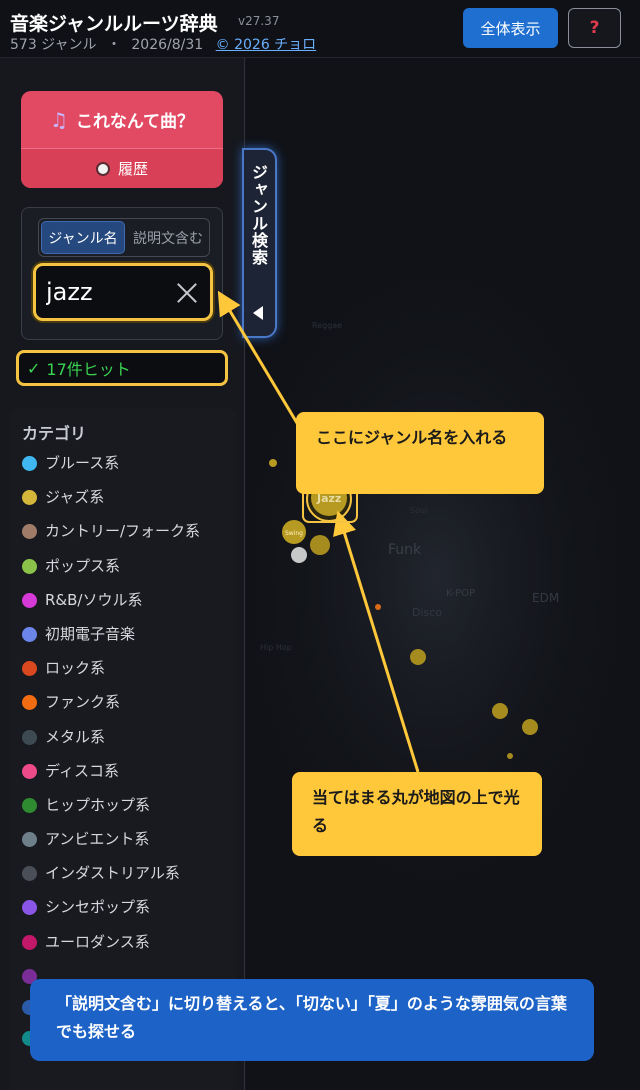 The image size is (640, 1090). Describe the element at coordinates (276, 647) in the screenshot. I see `map-label-hiphop: Hip Hop` at that location.